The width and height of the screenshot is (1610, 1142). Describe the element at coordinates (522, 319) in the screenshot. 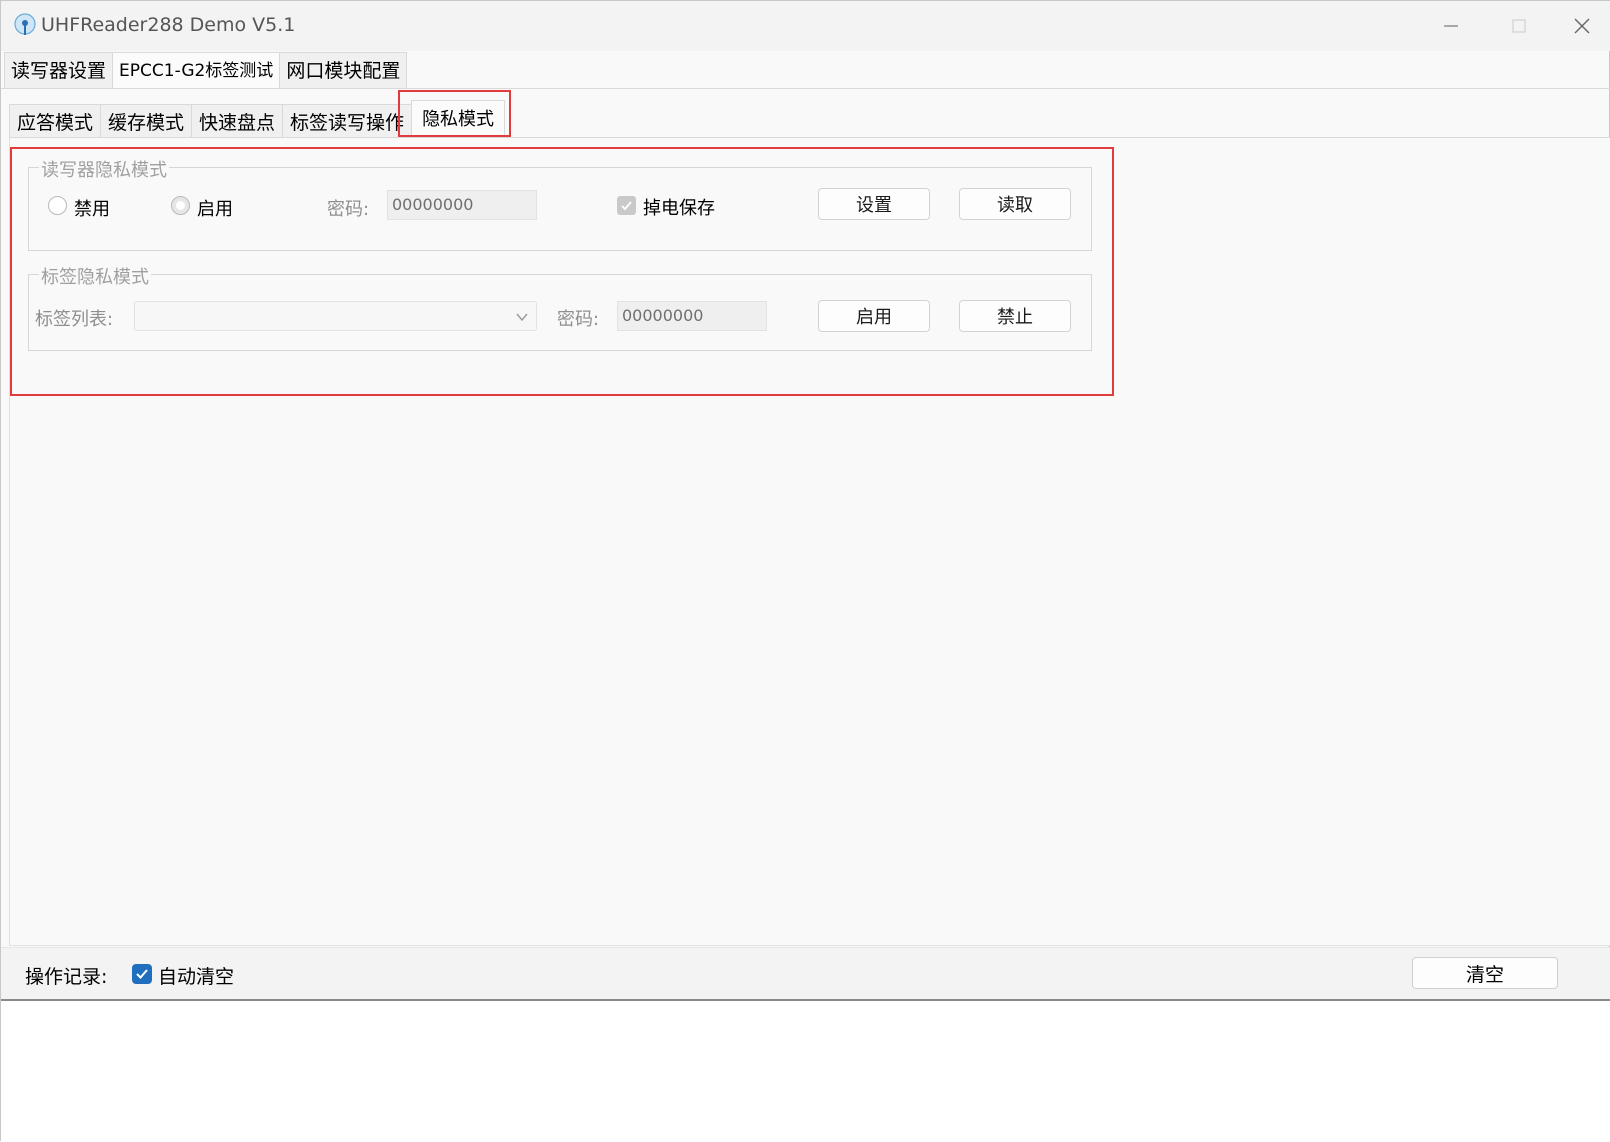

I see `chevron-down-icon` at that location.